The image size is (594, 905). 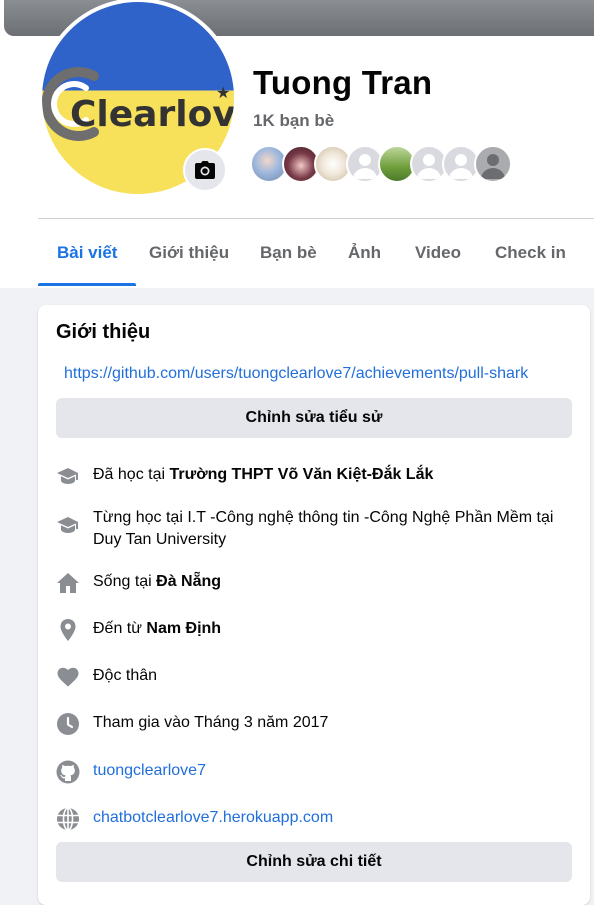 What do you see at coordinates (314, 862) in the screenshot?
I see `edit-details-button: Chỉnh sửa chi tiết` at bounding box center [314, 862].